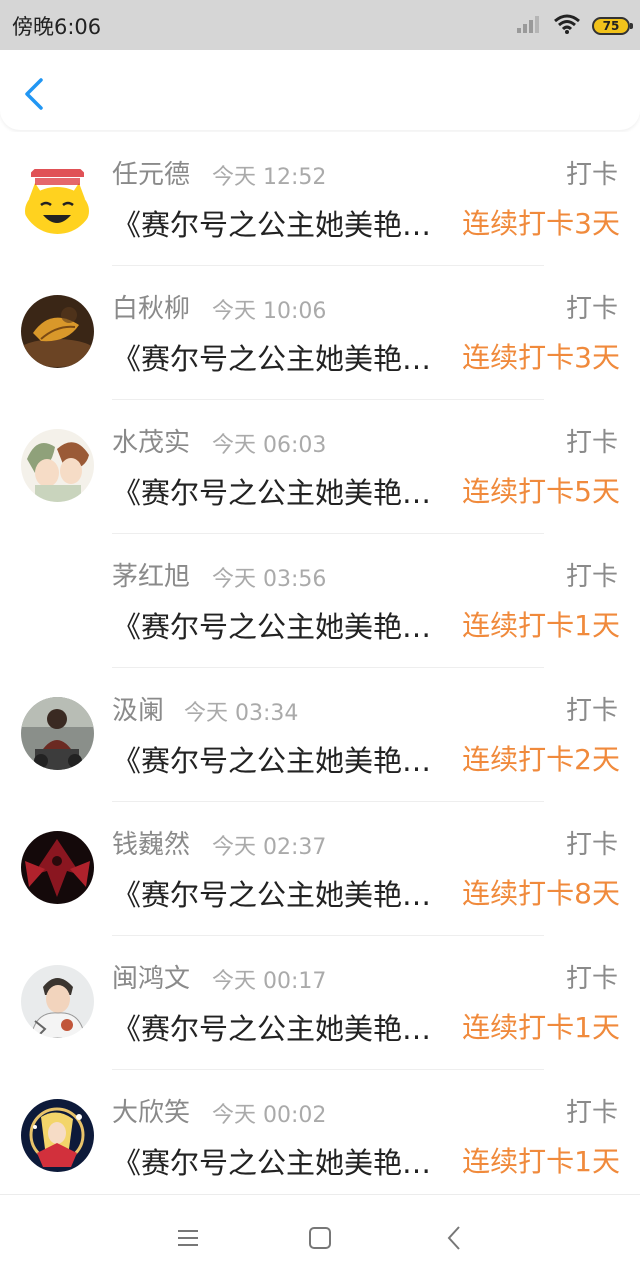 This screenshot has height=1281, width=640. Describe the element at coordinates (320, 25) in the screenshot. I see `status-bar: 傍晚6:06 75` at that location.